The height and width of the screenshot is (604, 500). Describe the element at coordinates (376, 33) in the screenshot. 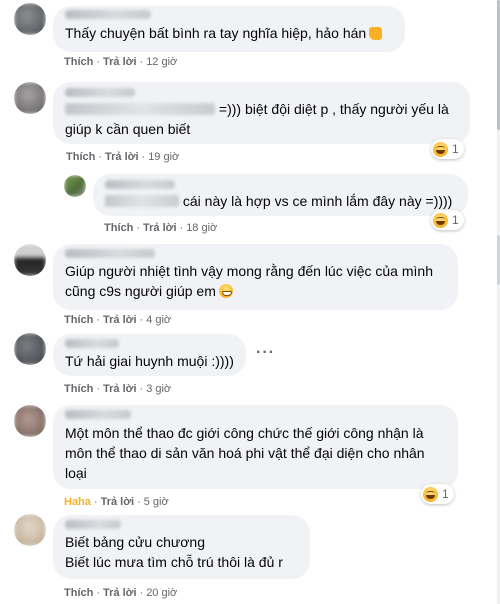

I see `thumbs-up-icon` at that location.